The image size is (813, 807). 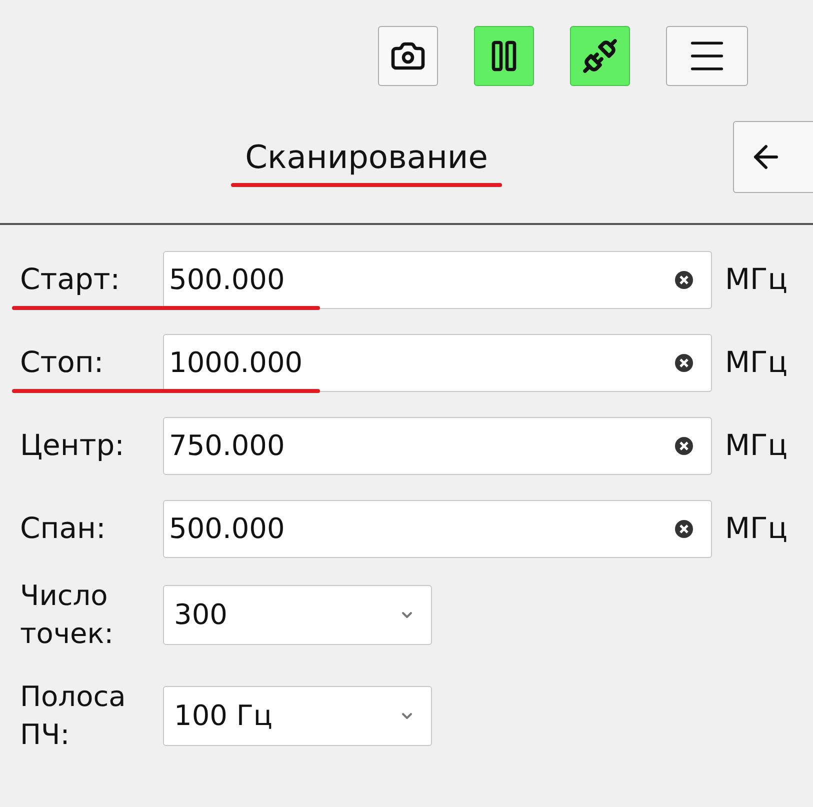 What do you see at coordinates (62, 363) in the screenshot?
I see `field-label: Стоп:` at bounding box center [62, 363].